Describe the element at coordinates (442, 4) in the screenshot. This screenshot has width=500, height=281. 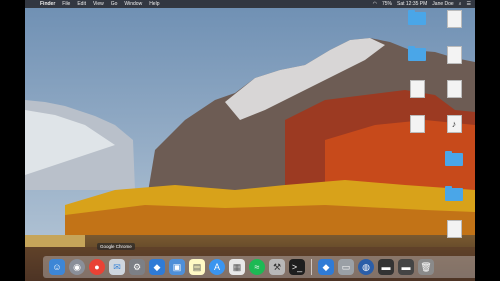
I see `user-name: Jane Doe` at that location.